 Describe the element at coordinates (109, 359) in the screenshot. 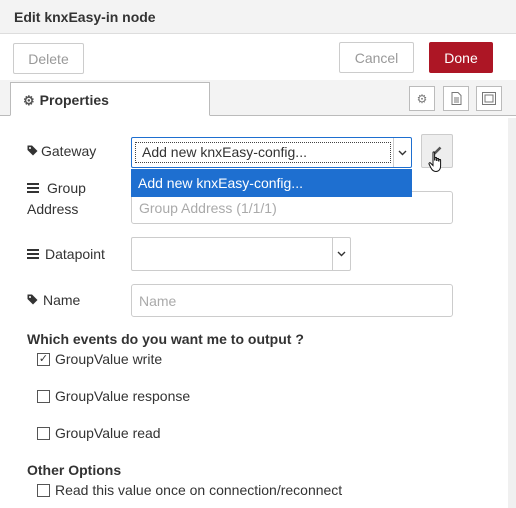

I see `option-label: GroupValue write` at that location.